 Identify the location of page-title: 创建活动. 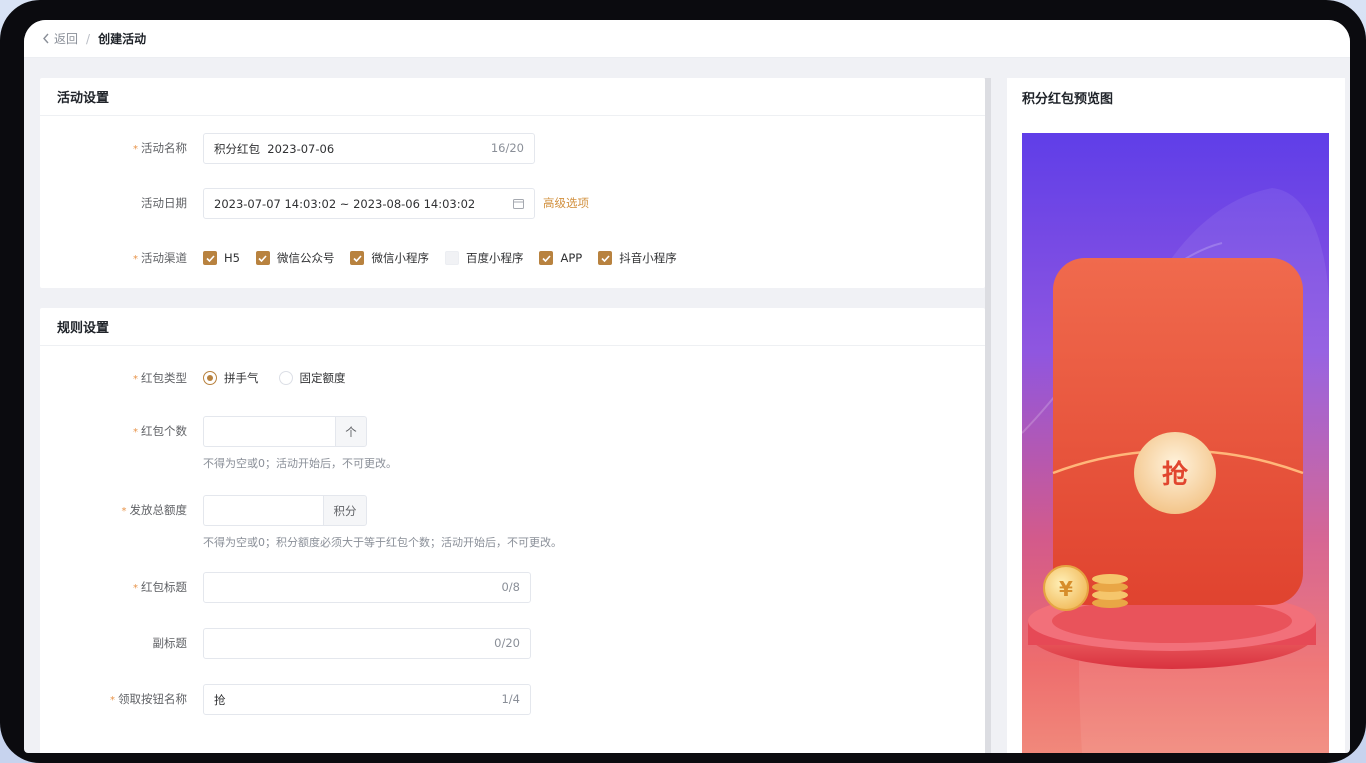
(122, 39).